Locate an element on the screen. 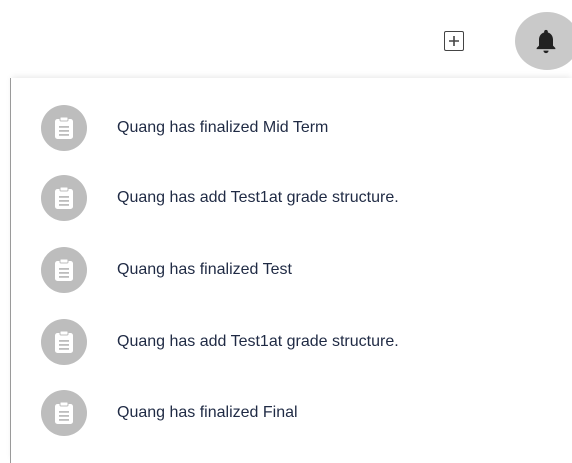 This screenshot has width=572, height=463. notification-item: Quang has finalized Mid Term is located at coordinates (291, 128).